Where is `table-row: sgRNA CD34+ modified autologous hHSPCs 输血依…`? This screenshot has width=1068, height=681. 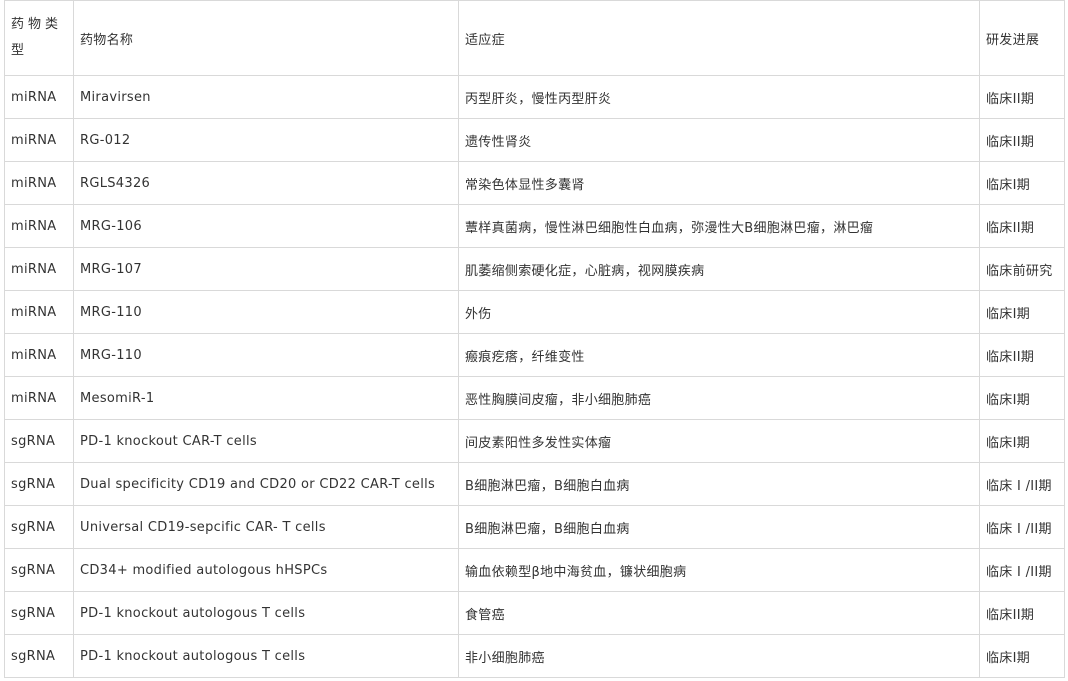 table-row: sgRNA CD34+ modified autologous hHSPCs 输血依… is located at coordinates (534, 570).